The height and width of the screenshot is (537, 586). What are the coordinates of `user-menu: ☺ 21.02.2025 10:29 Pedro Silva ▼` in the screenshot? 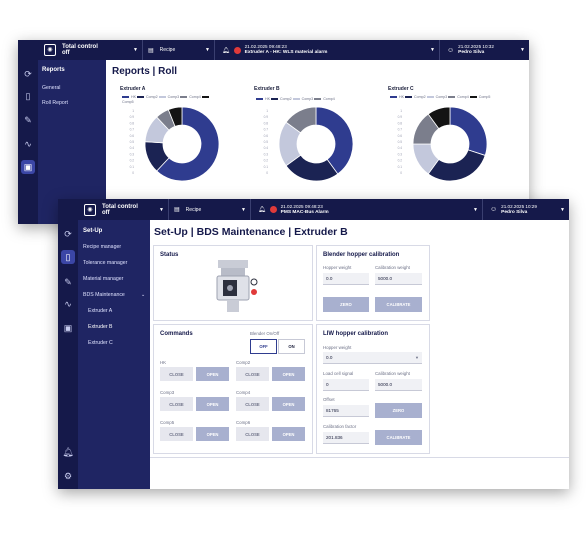 It's located at (525, 209).